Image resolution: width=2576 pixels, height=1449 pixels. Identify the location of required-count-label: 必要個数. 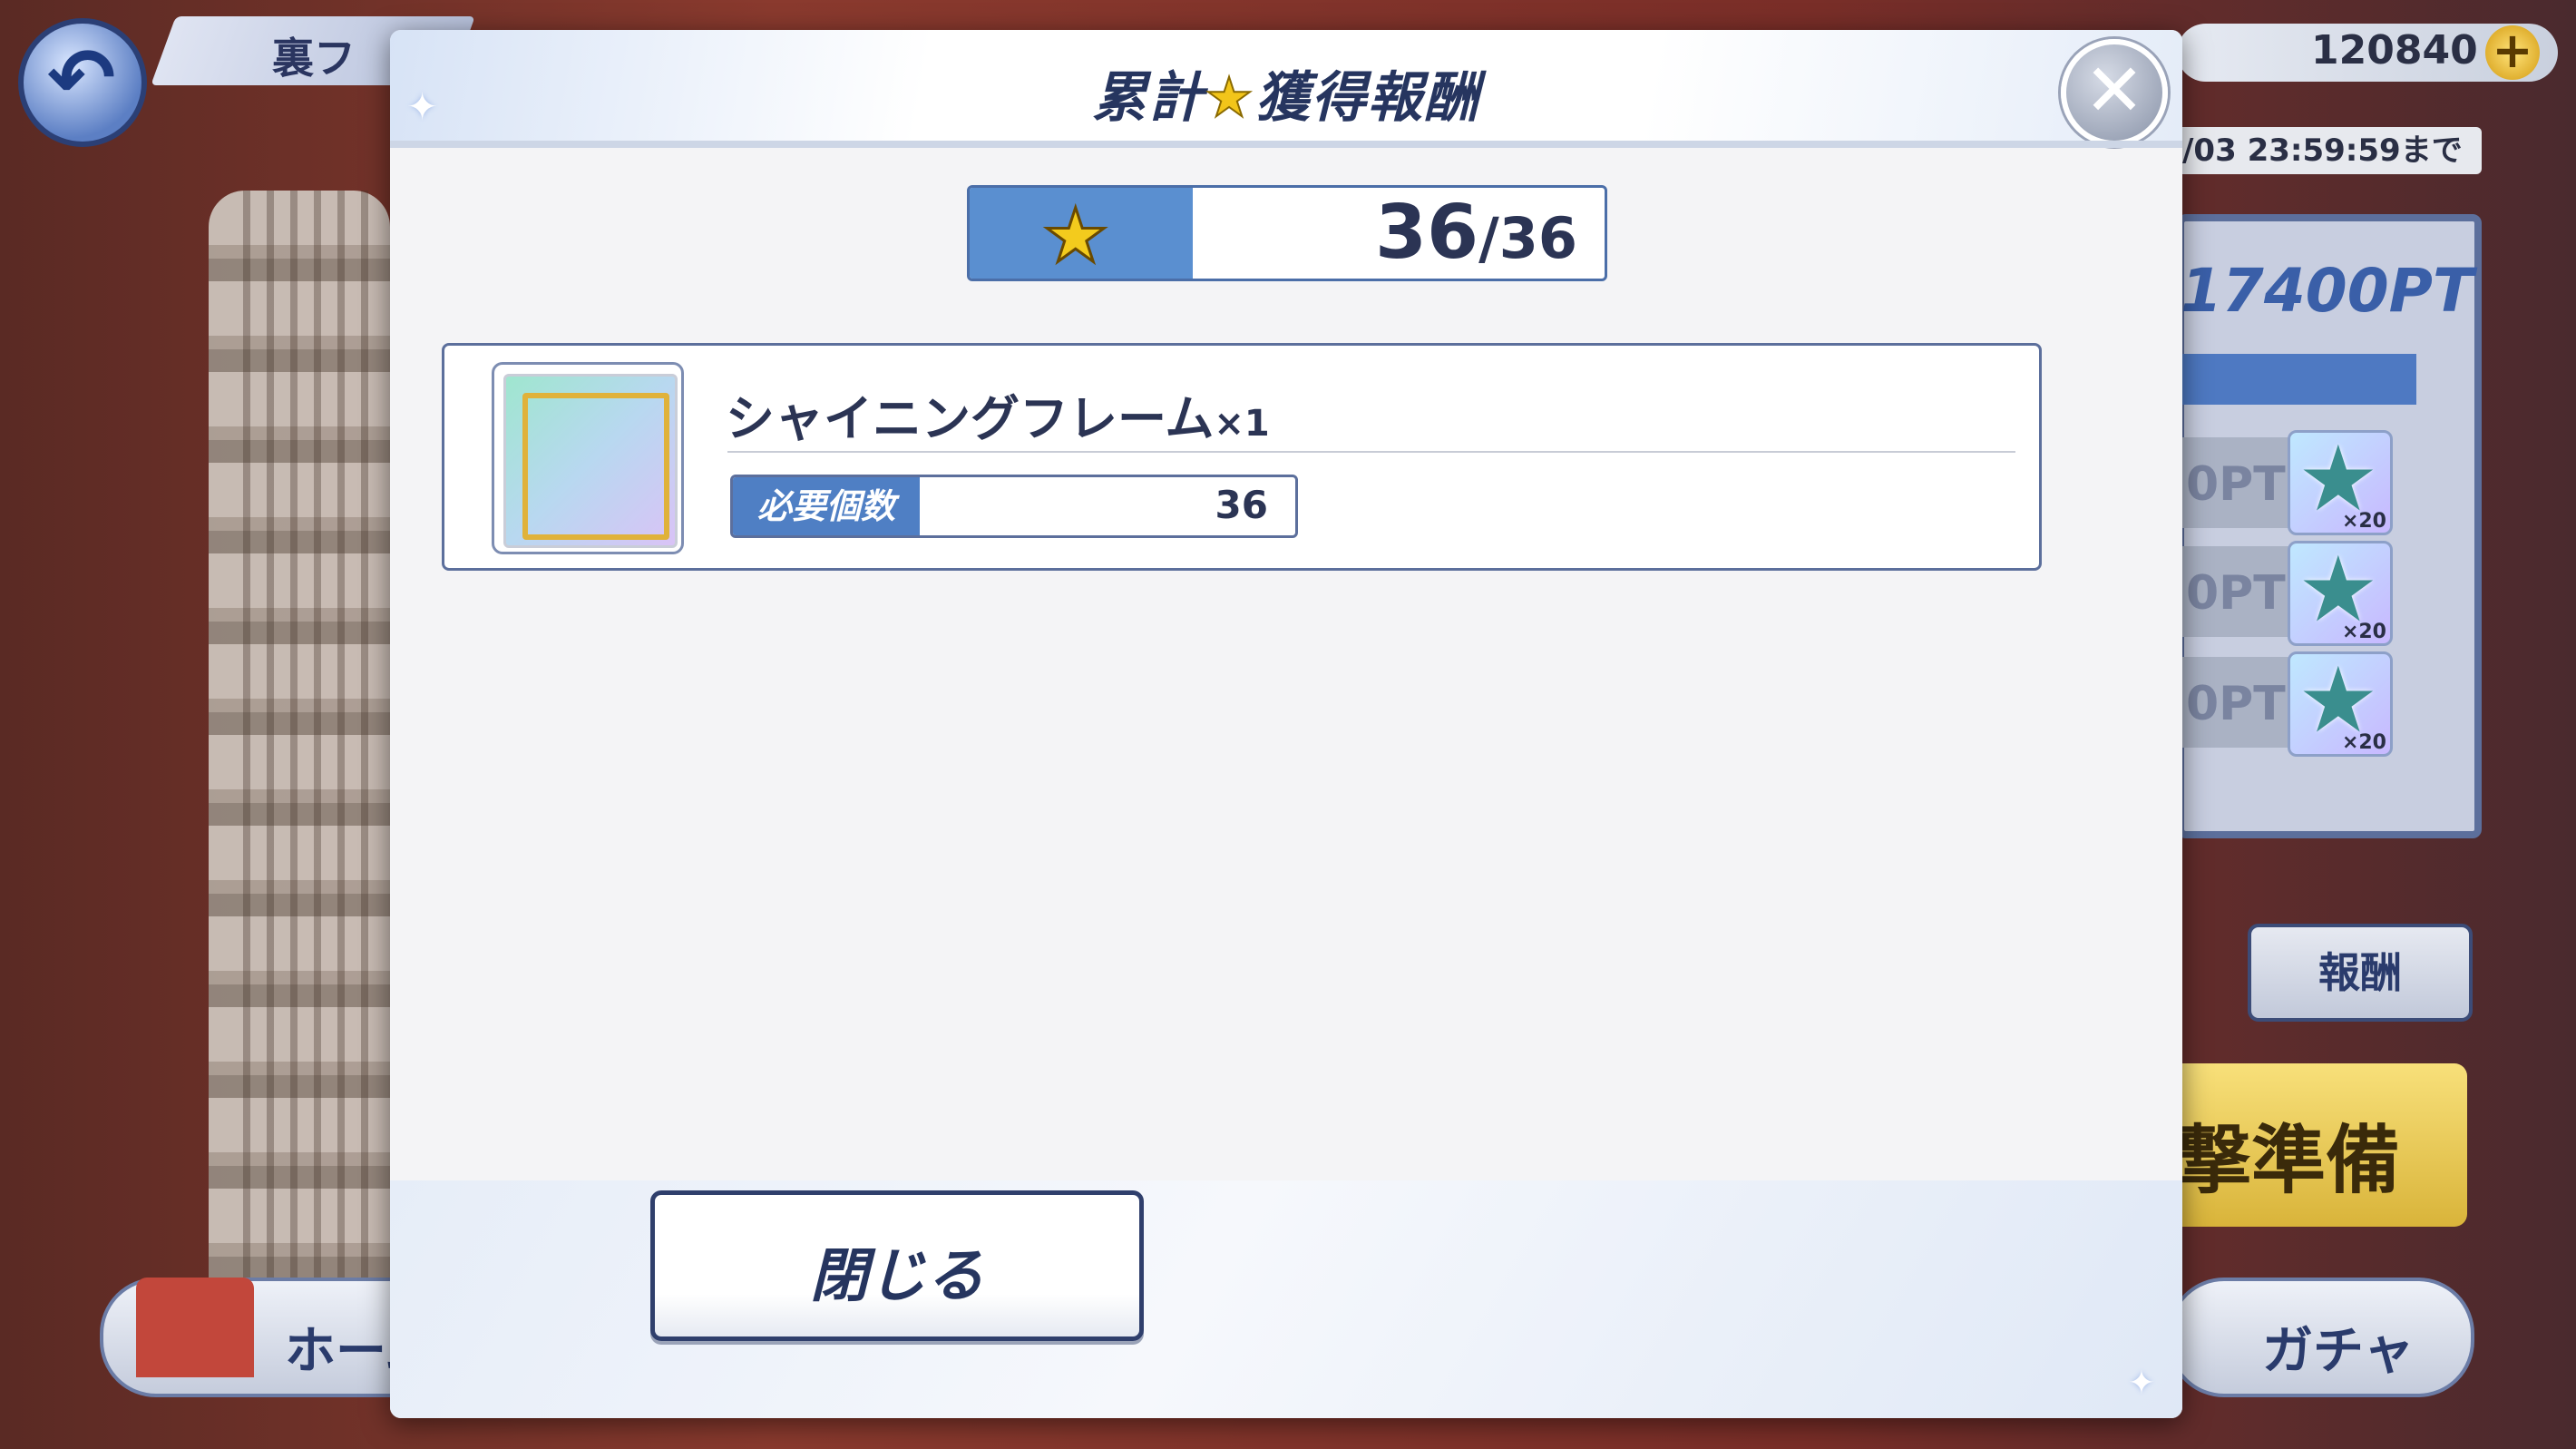
(826, 506).